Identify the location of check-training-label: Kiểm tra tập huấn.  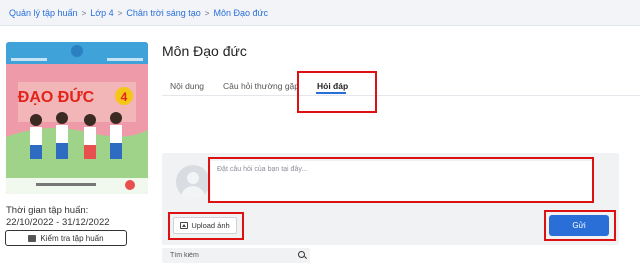
(72, 238).